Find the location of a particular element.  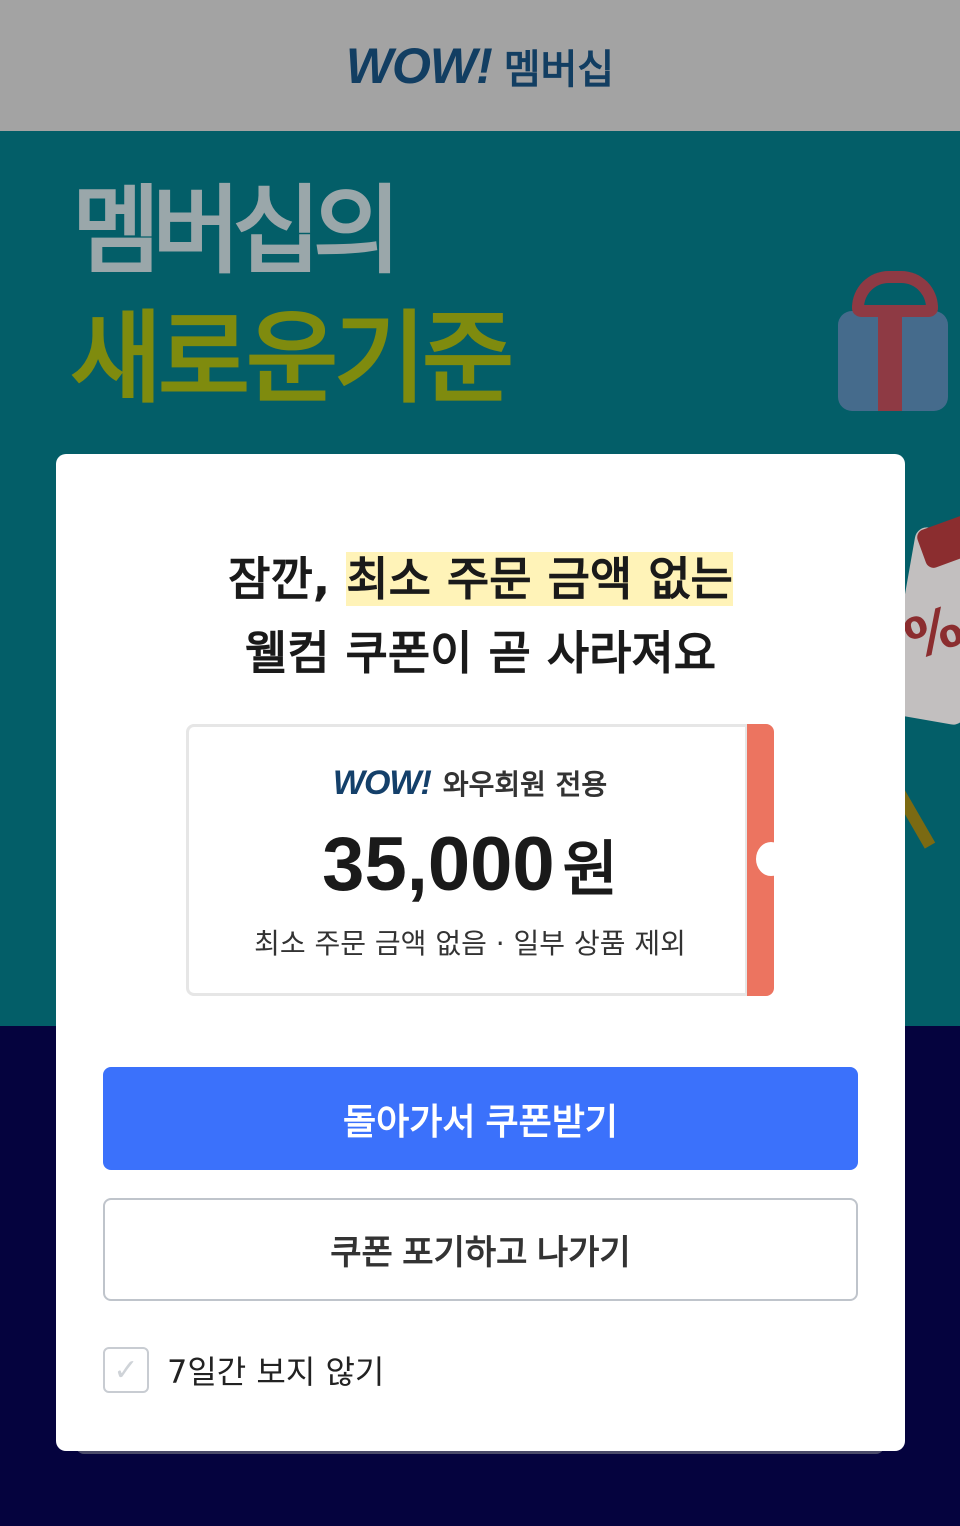

dont-show-7days-row: ✓ 7일간 보지 않기 is located at coordinates (243, 1370).